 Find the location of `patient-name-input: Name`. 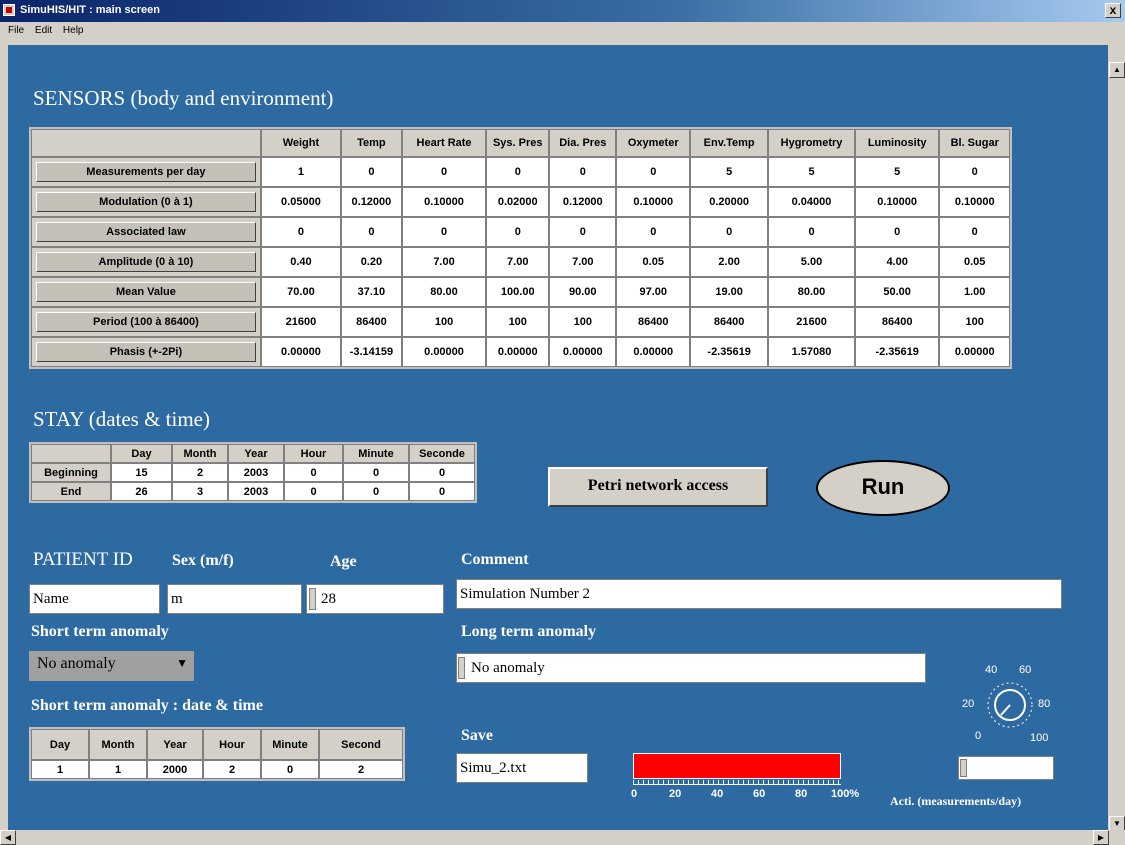

patient-name-input: Name is located at coordinates (94, 599).